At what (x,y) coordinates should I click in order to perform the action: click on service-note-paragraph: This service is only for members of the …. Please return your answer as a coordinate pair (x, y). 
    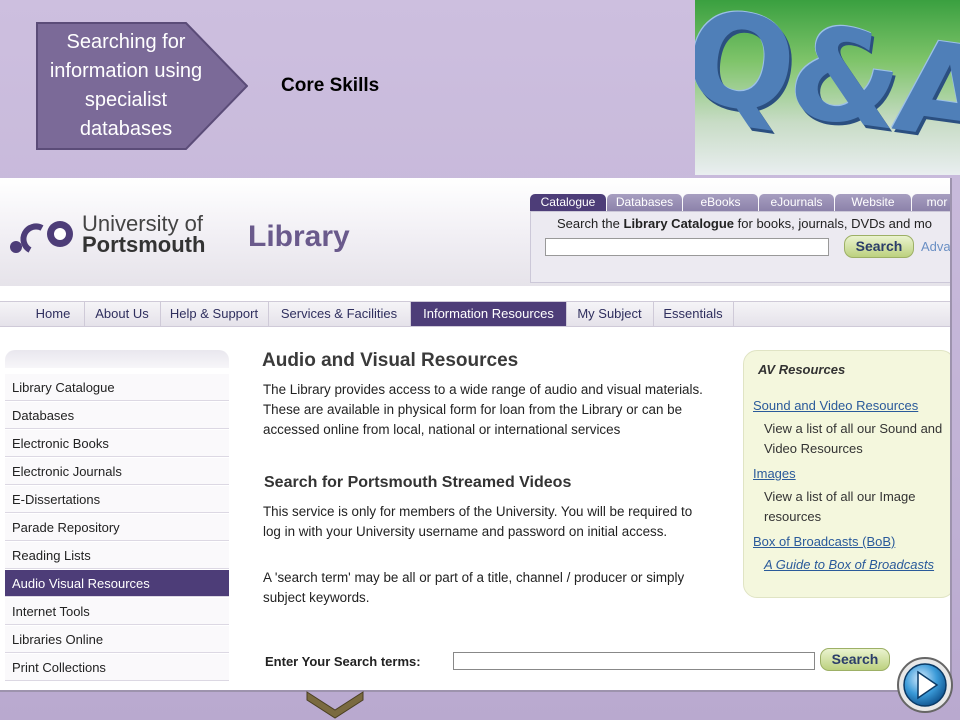
    Looking at the image, I should click on (478, 521).